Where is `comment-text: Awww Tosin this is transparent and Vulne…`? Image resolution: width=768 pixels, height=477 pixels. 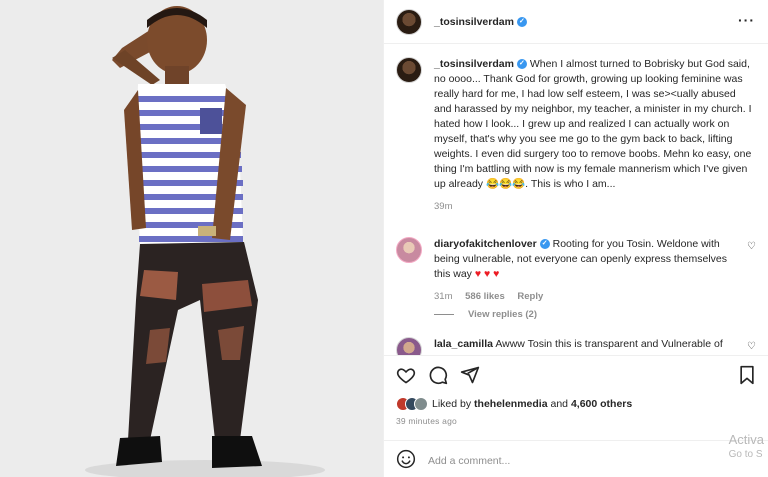 comment-text: Awww Tosin this is transparent and Vulne… is located at coordinates (609, 344).